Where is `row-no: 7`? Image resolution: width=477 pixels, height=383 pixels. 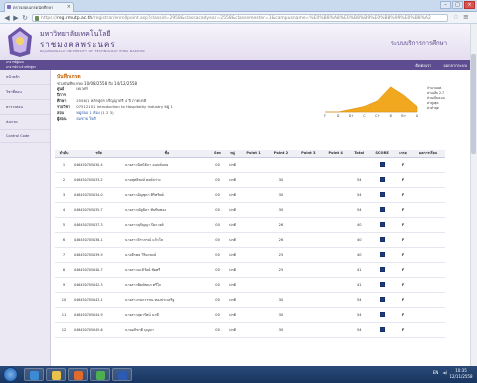
row-no: 7 is located at coordinates (64, 255).